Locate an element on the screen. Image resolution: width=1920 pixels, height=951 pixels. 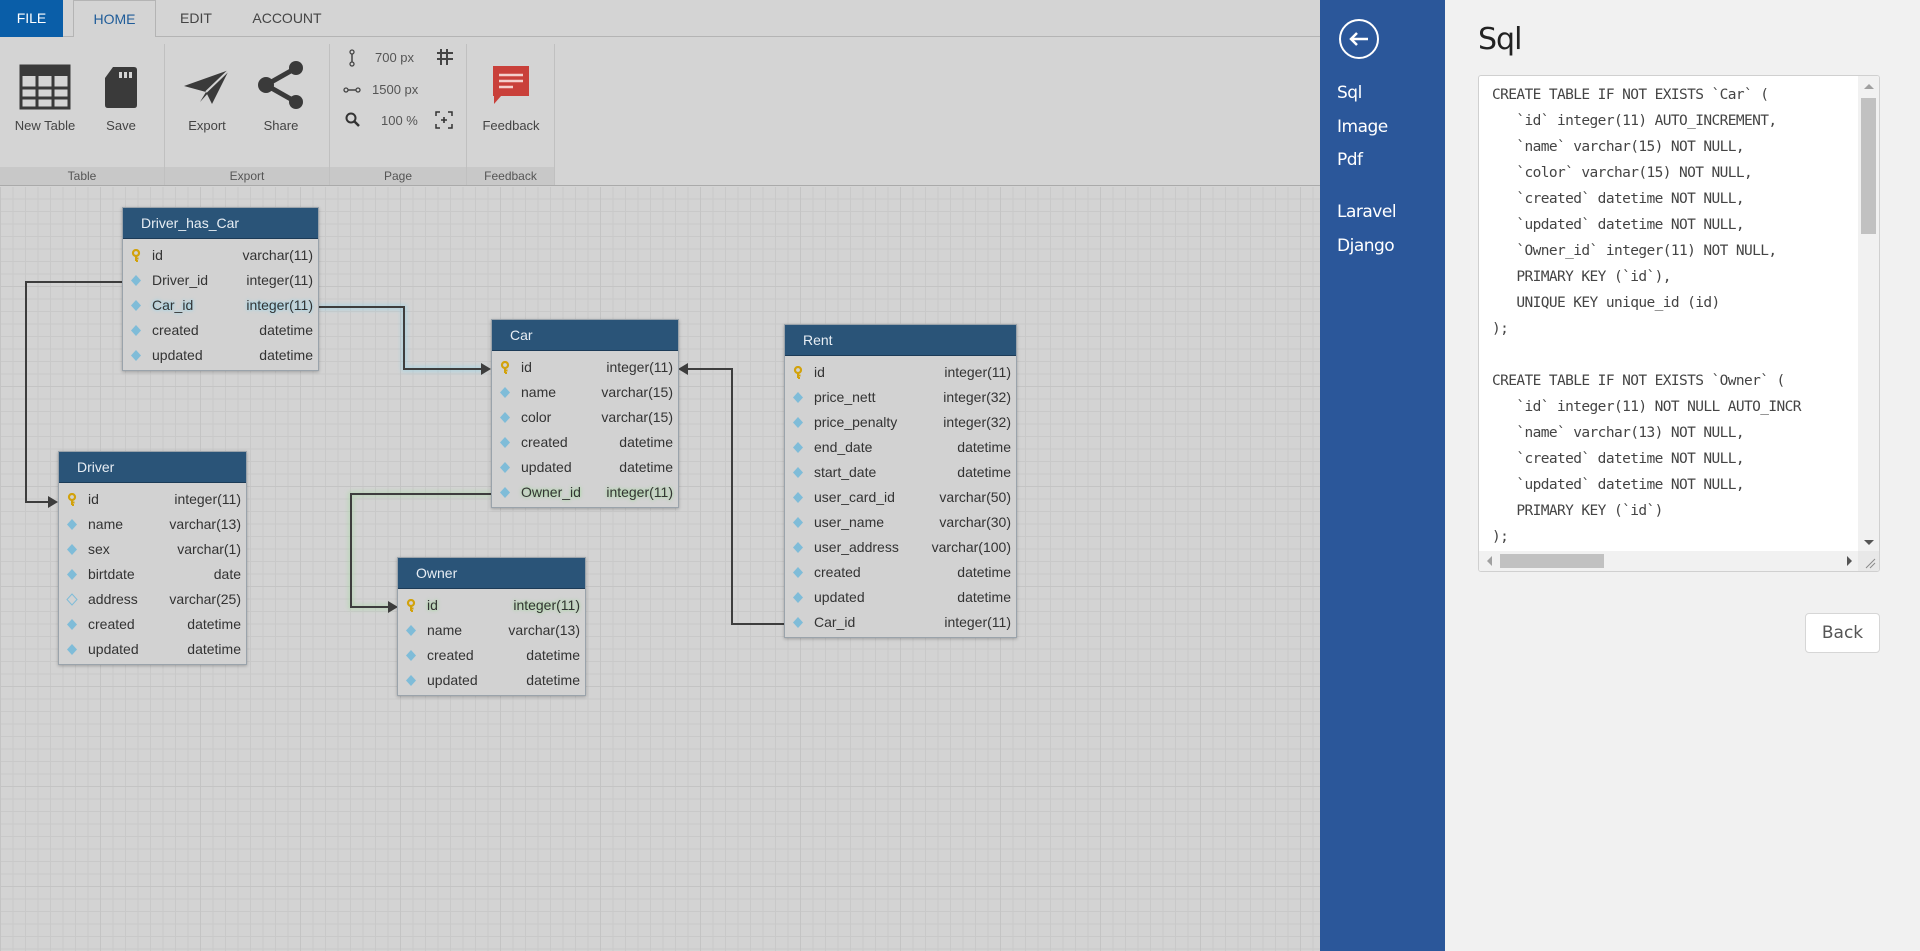
horizontal-scrollbar is located at coordinates (1669, 561).